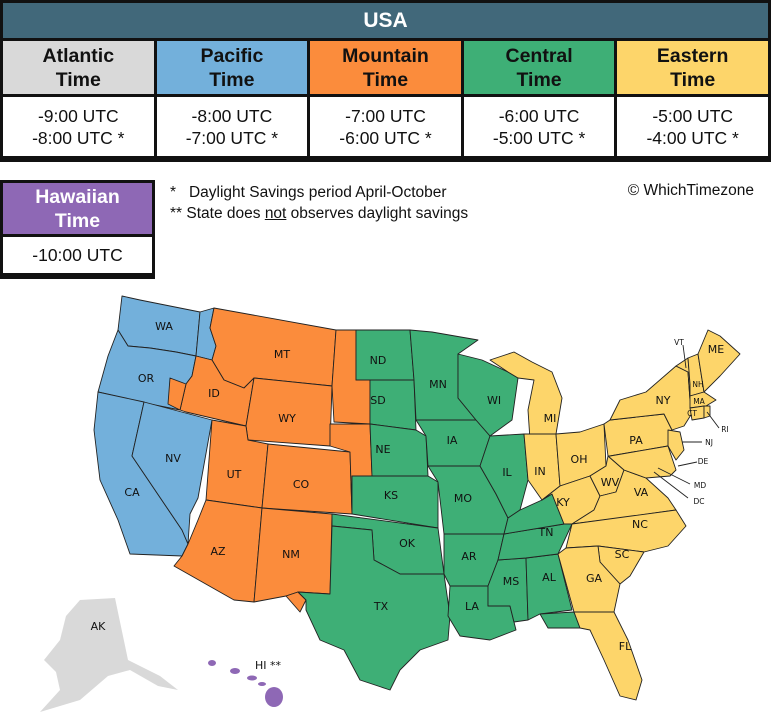 This screenshot has width=771, height=722. I want to click on footnote-text: Daylight Savings period April-October, so click(317, 192).